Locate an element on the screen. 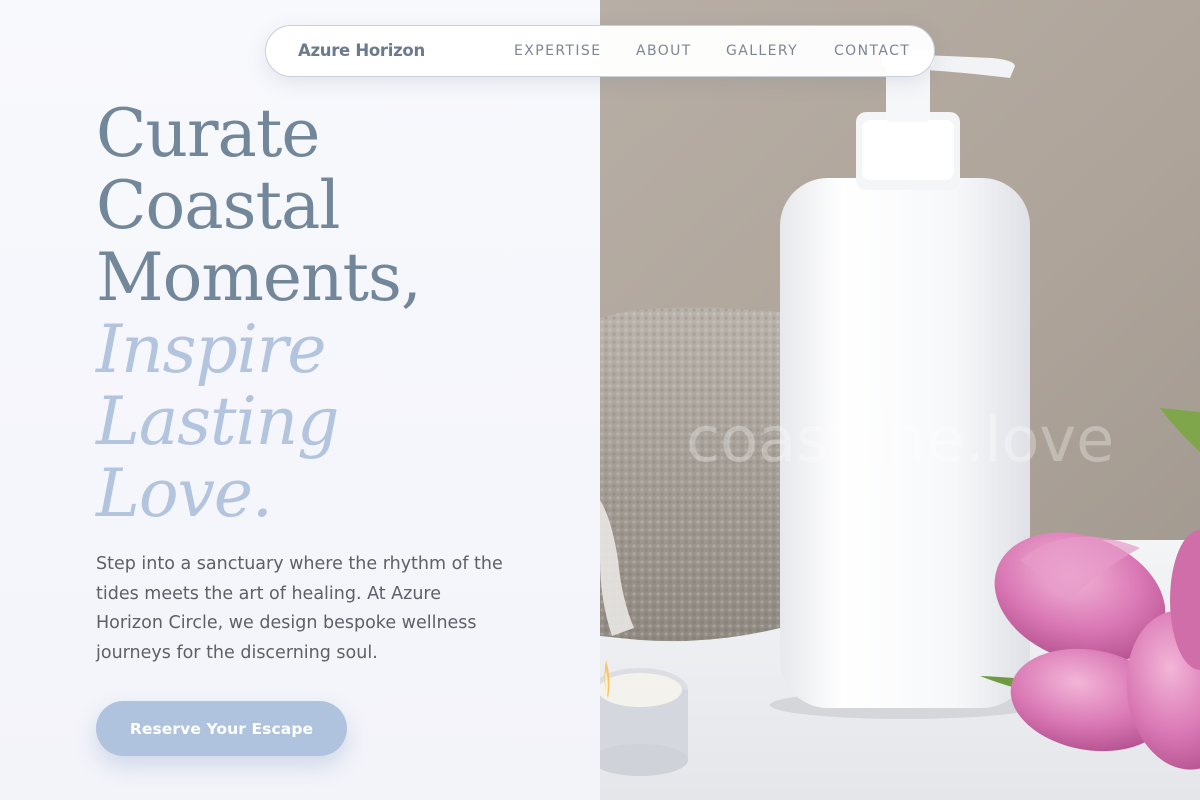  nav-link-about: ABOUT is located at coordinates (664, 51).